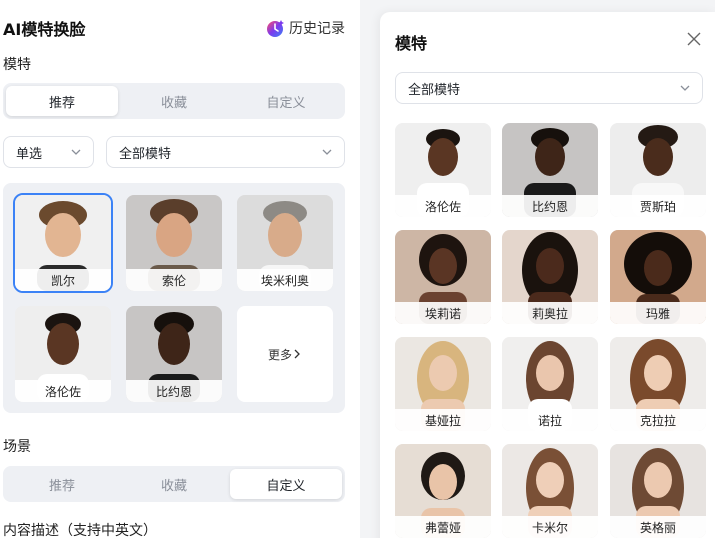 The image size is (715, 538). What do you see at coordinates (174, 28) in the screenshot?
I see `header: AI模特换脸 历史记录` at bounding box center [174, 28].